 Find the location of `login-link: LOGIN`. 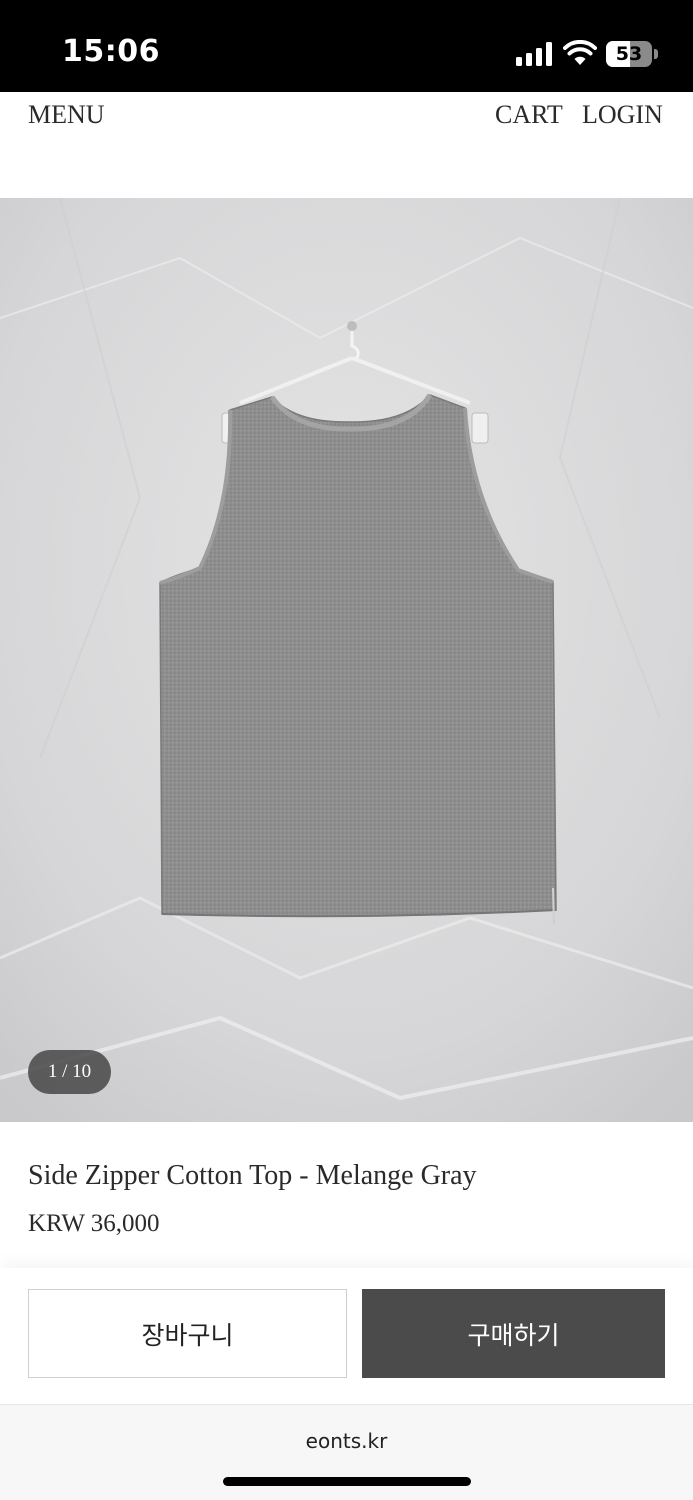

login-link: LOGIN is located at coordinates (622, 115).